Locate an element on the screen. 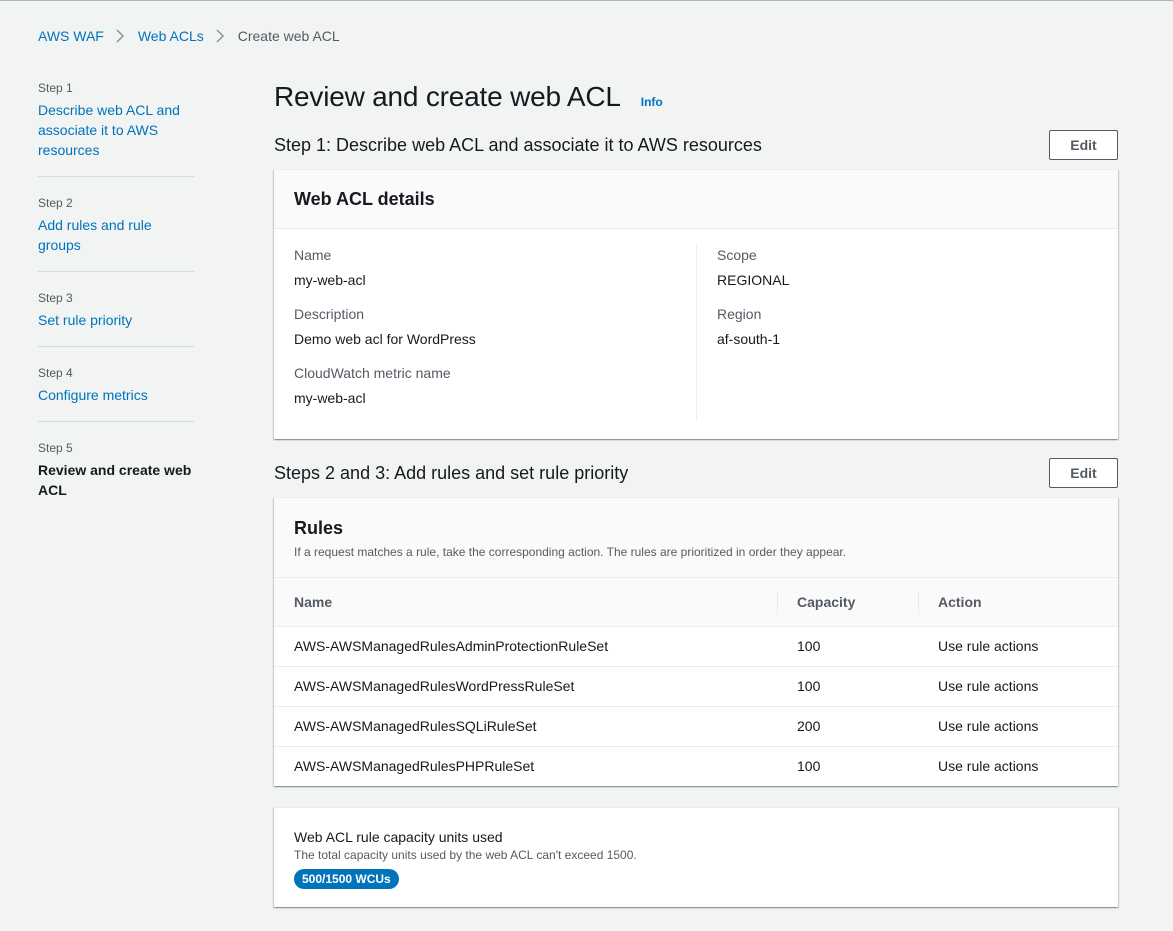 This screenshot has height=931, width=1173. details-column-right: Scope REGIONAL Region af-south-1 is located at coordinates (907, 333).